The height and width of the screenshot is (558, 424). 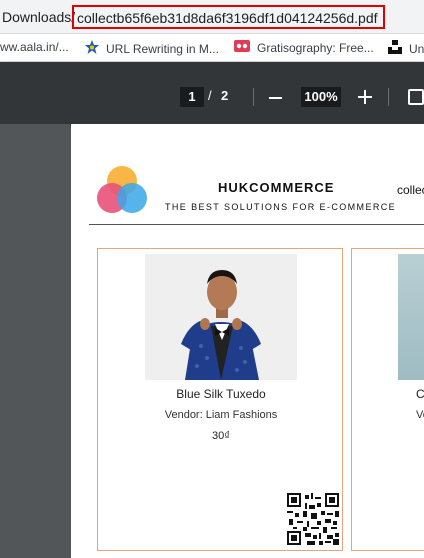 I want to click on zoom-in-icon, so click(x=365, y=97).